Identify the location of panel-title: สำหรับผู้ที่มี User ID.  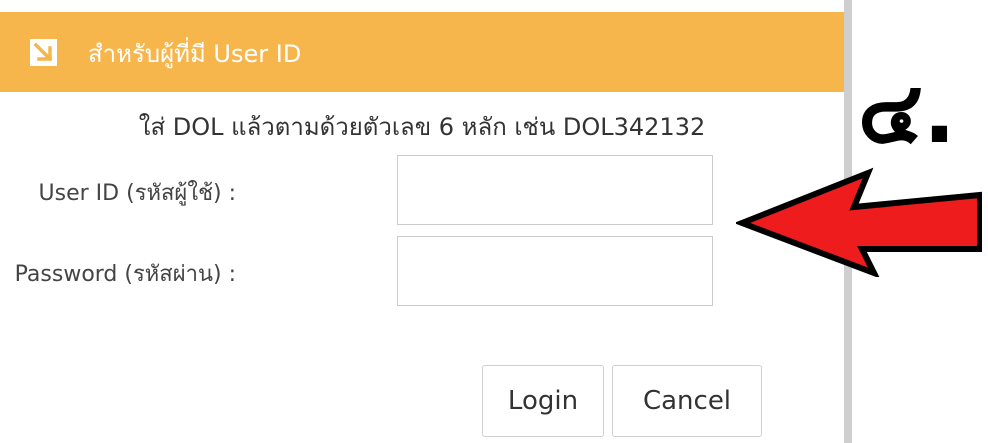
(195, 54).